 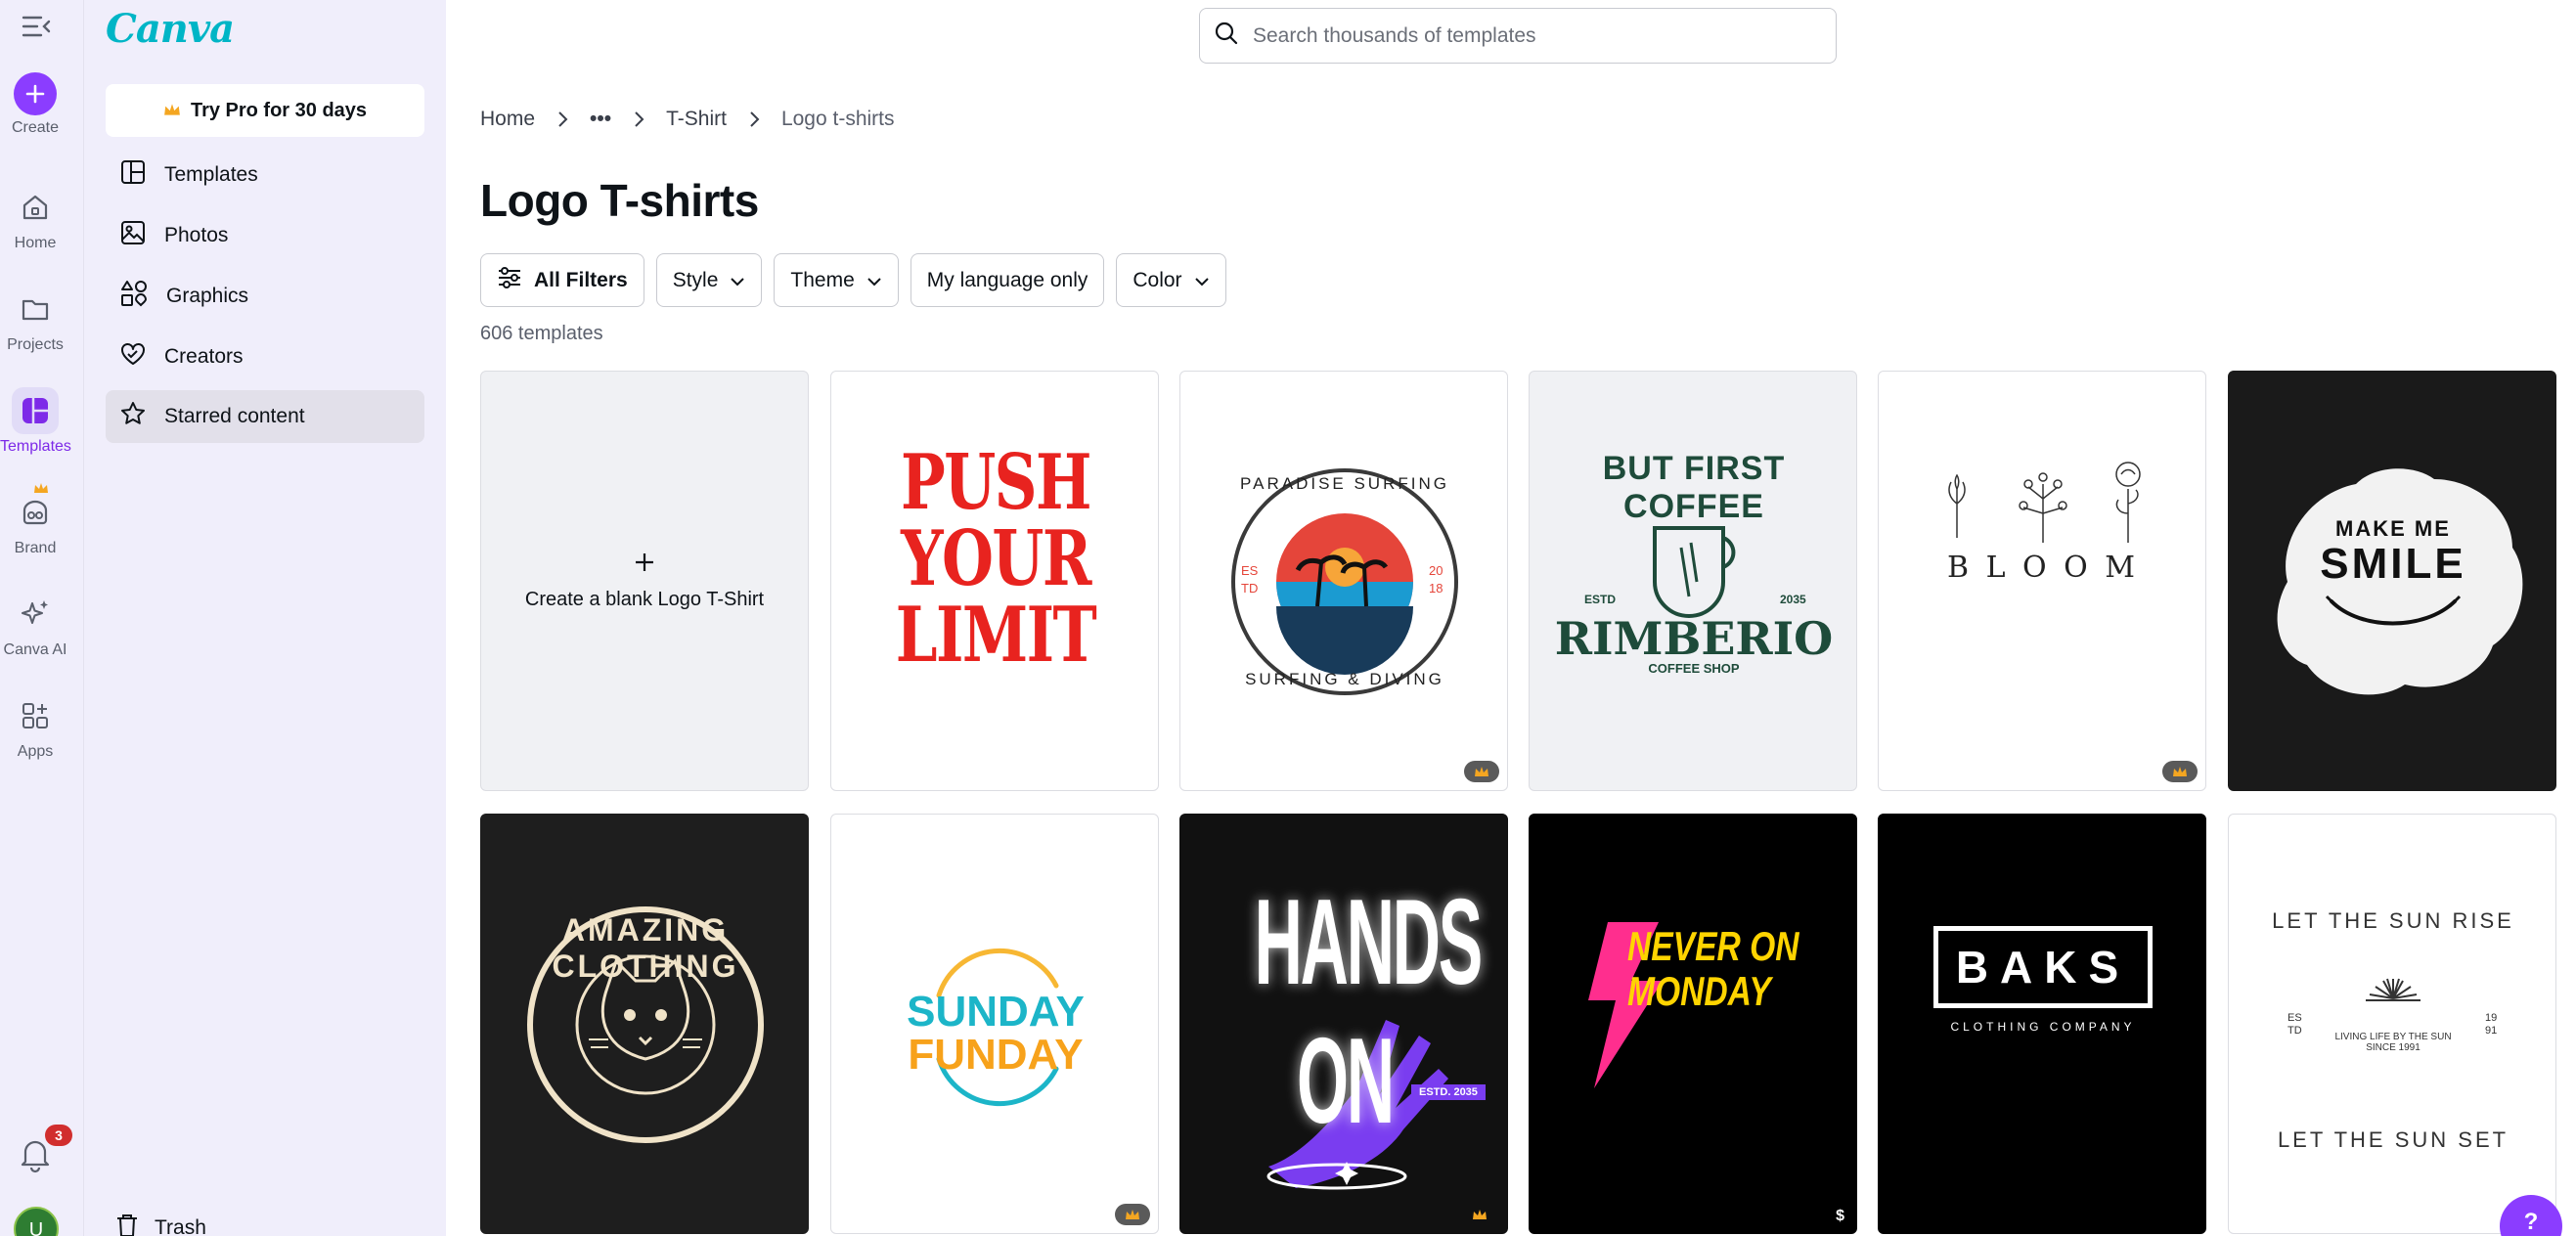 I want to click on avatar: U, so click(x=36, y=1221).